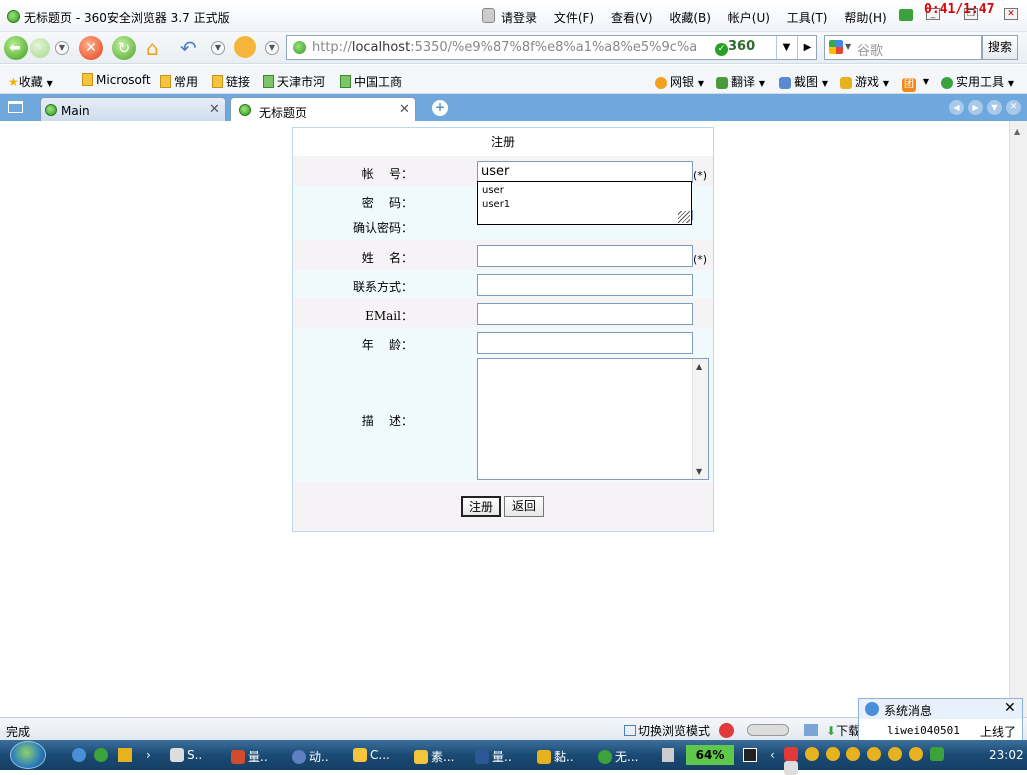 This screenshot has width=1027, height=775. Describe the element at coordinates (710, 755) in the screenshot. I see `battery-meter: 64%` at that location.